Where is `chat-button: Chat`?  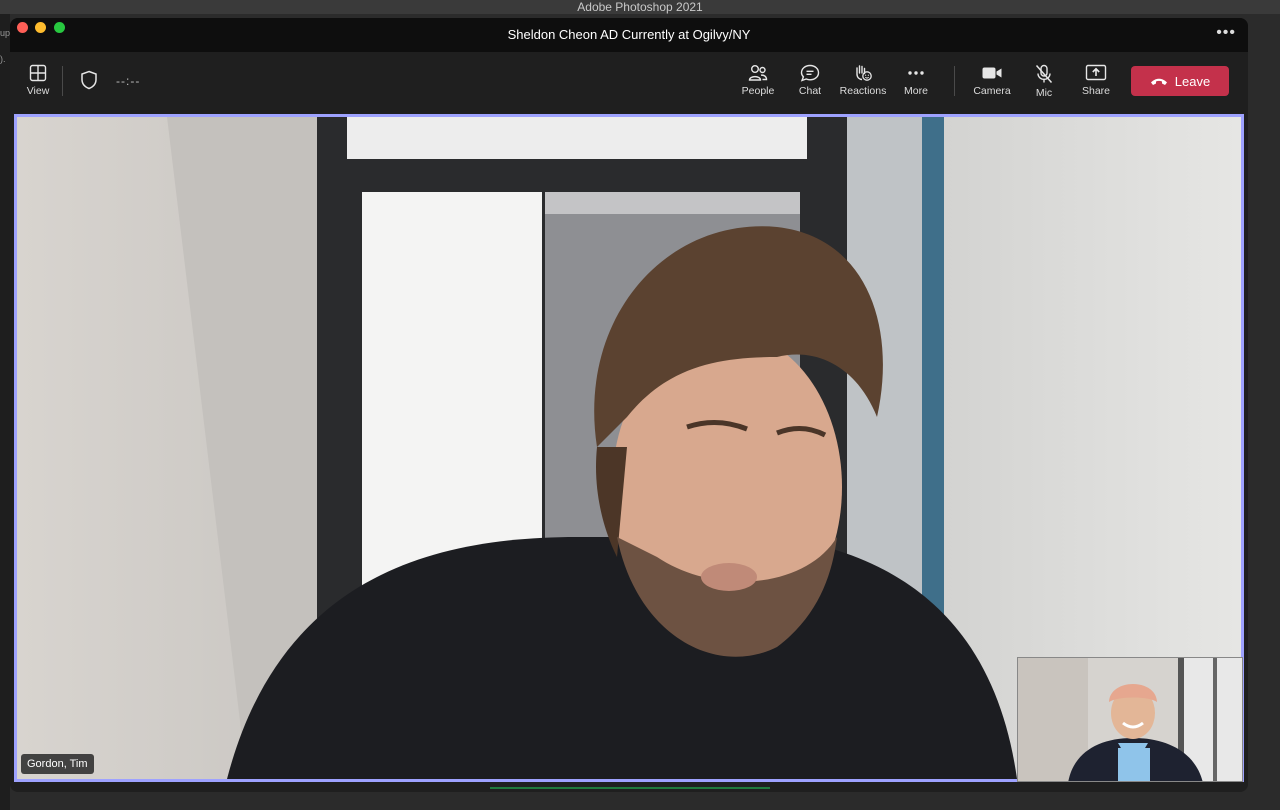 chat-button: Chat is located at coordinates (810, 82).